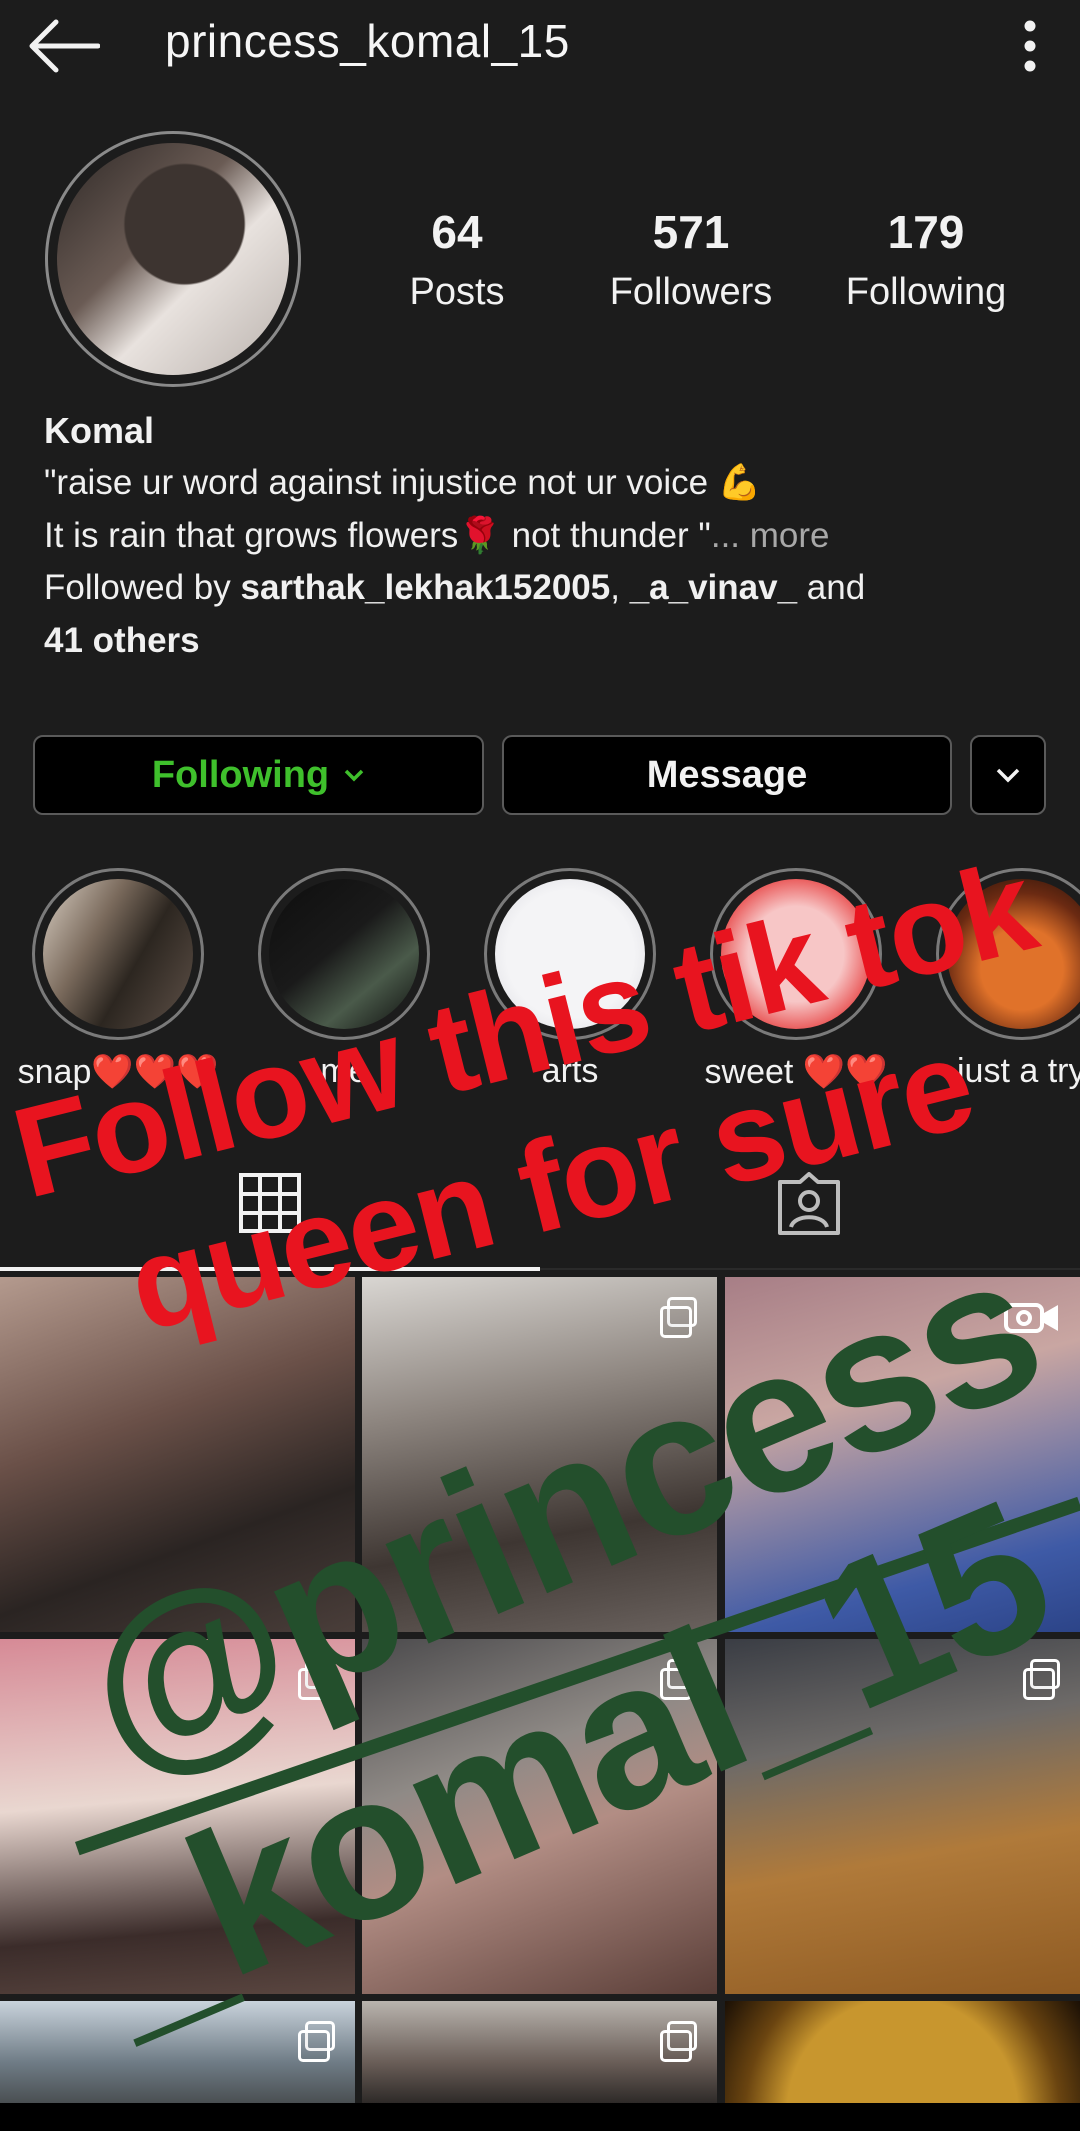  What do you see at coordinates (457, 292) in the screenshot?
I see `posts-label: Posts` at bounding box center [457, 292].